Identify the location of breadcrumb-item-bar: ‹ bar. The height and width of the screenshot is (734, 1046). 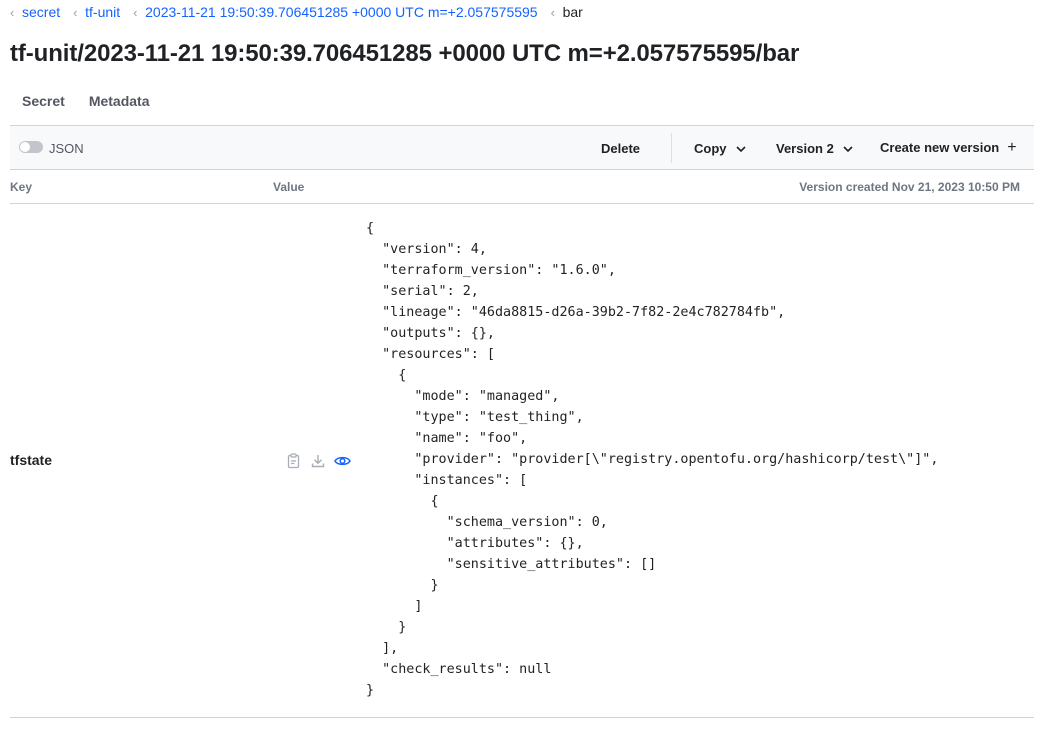
(567, 12).